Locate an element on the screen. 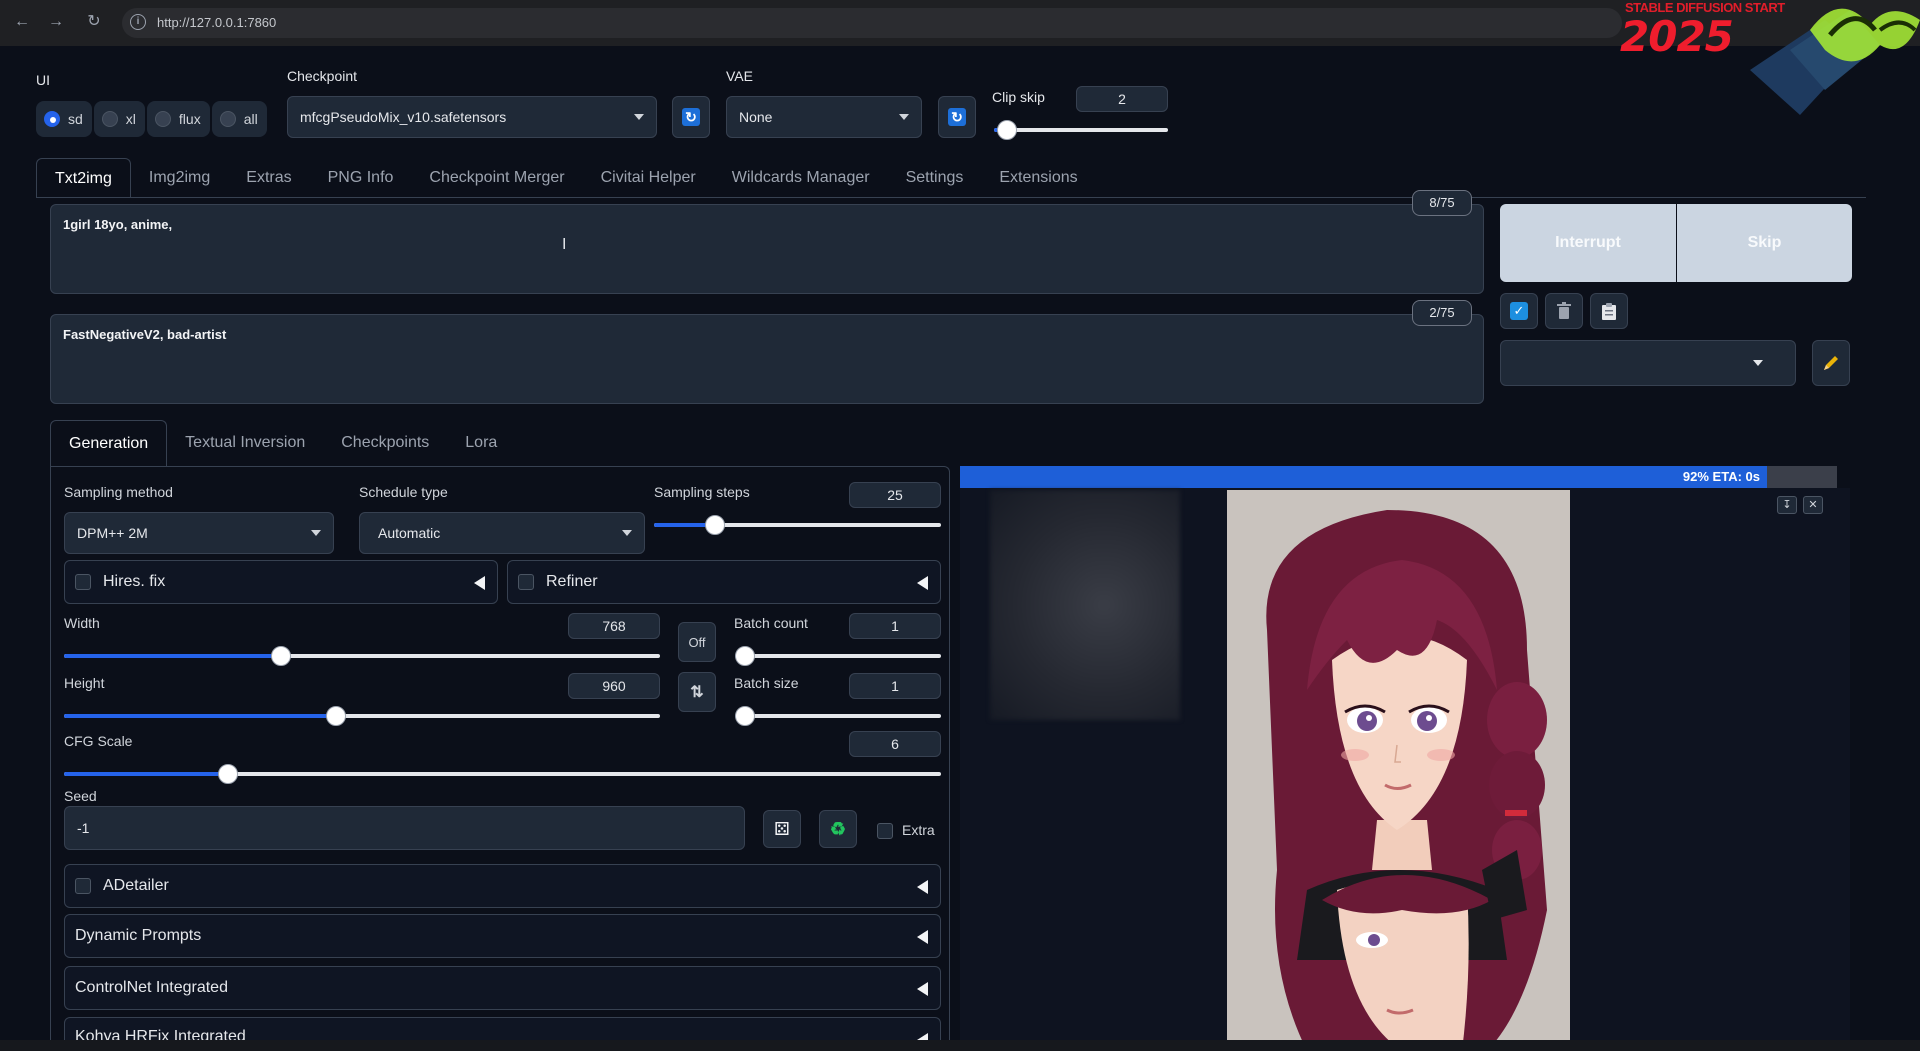 The width and height of the screenshot is (1920, 1051). width-label: Width is located at coordinates (82, 623).